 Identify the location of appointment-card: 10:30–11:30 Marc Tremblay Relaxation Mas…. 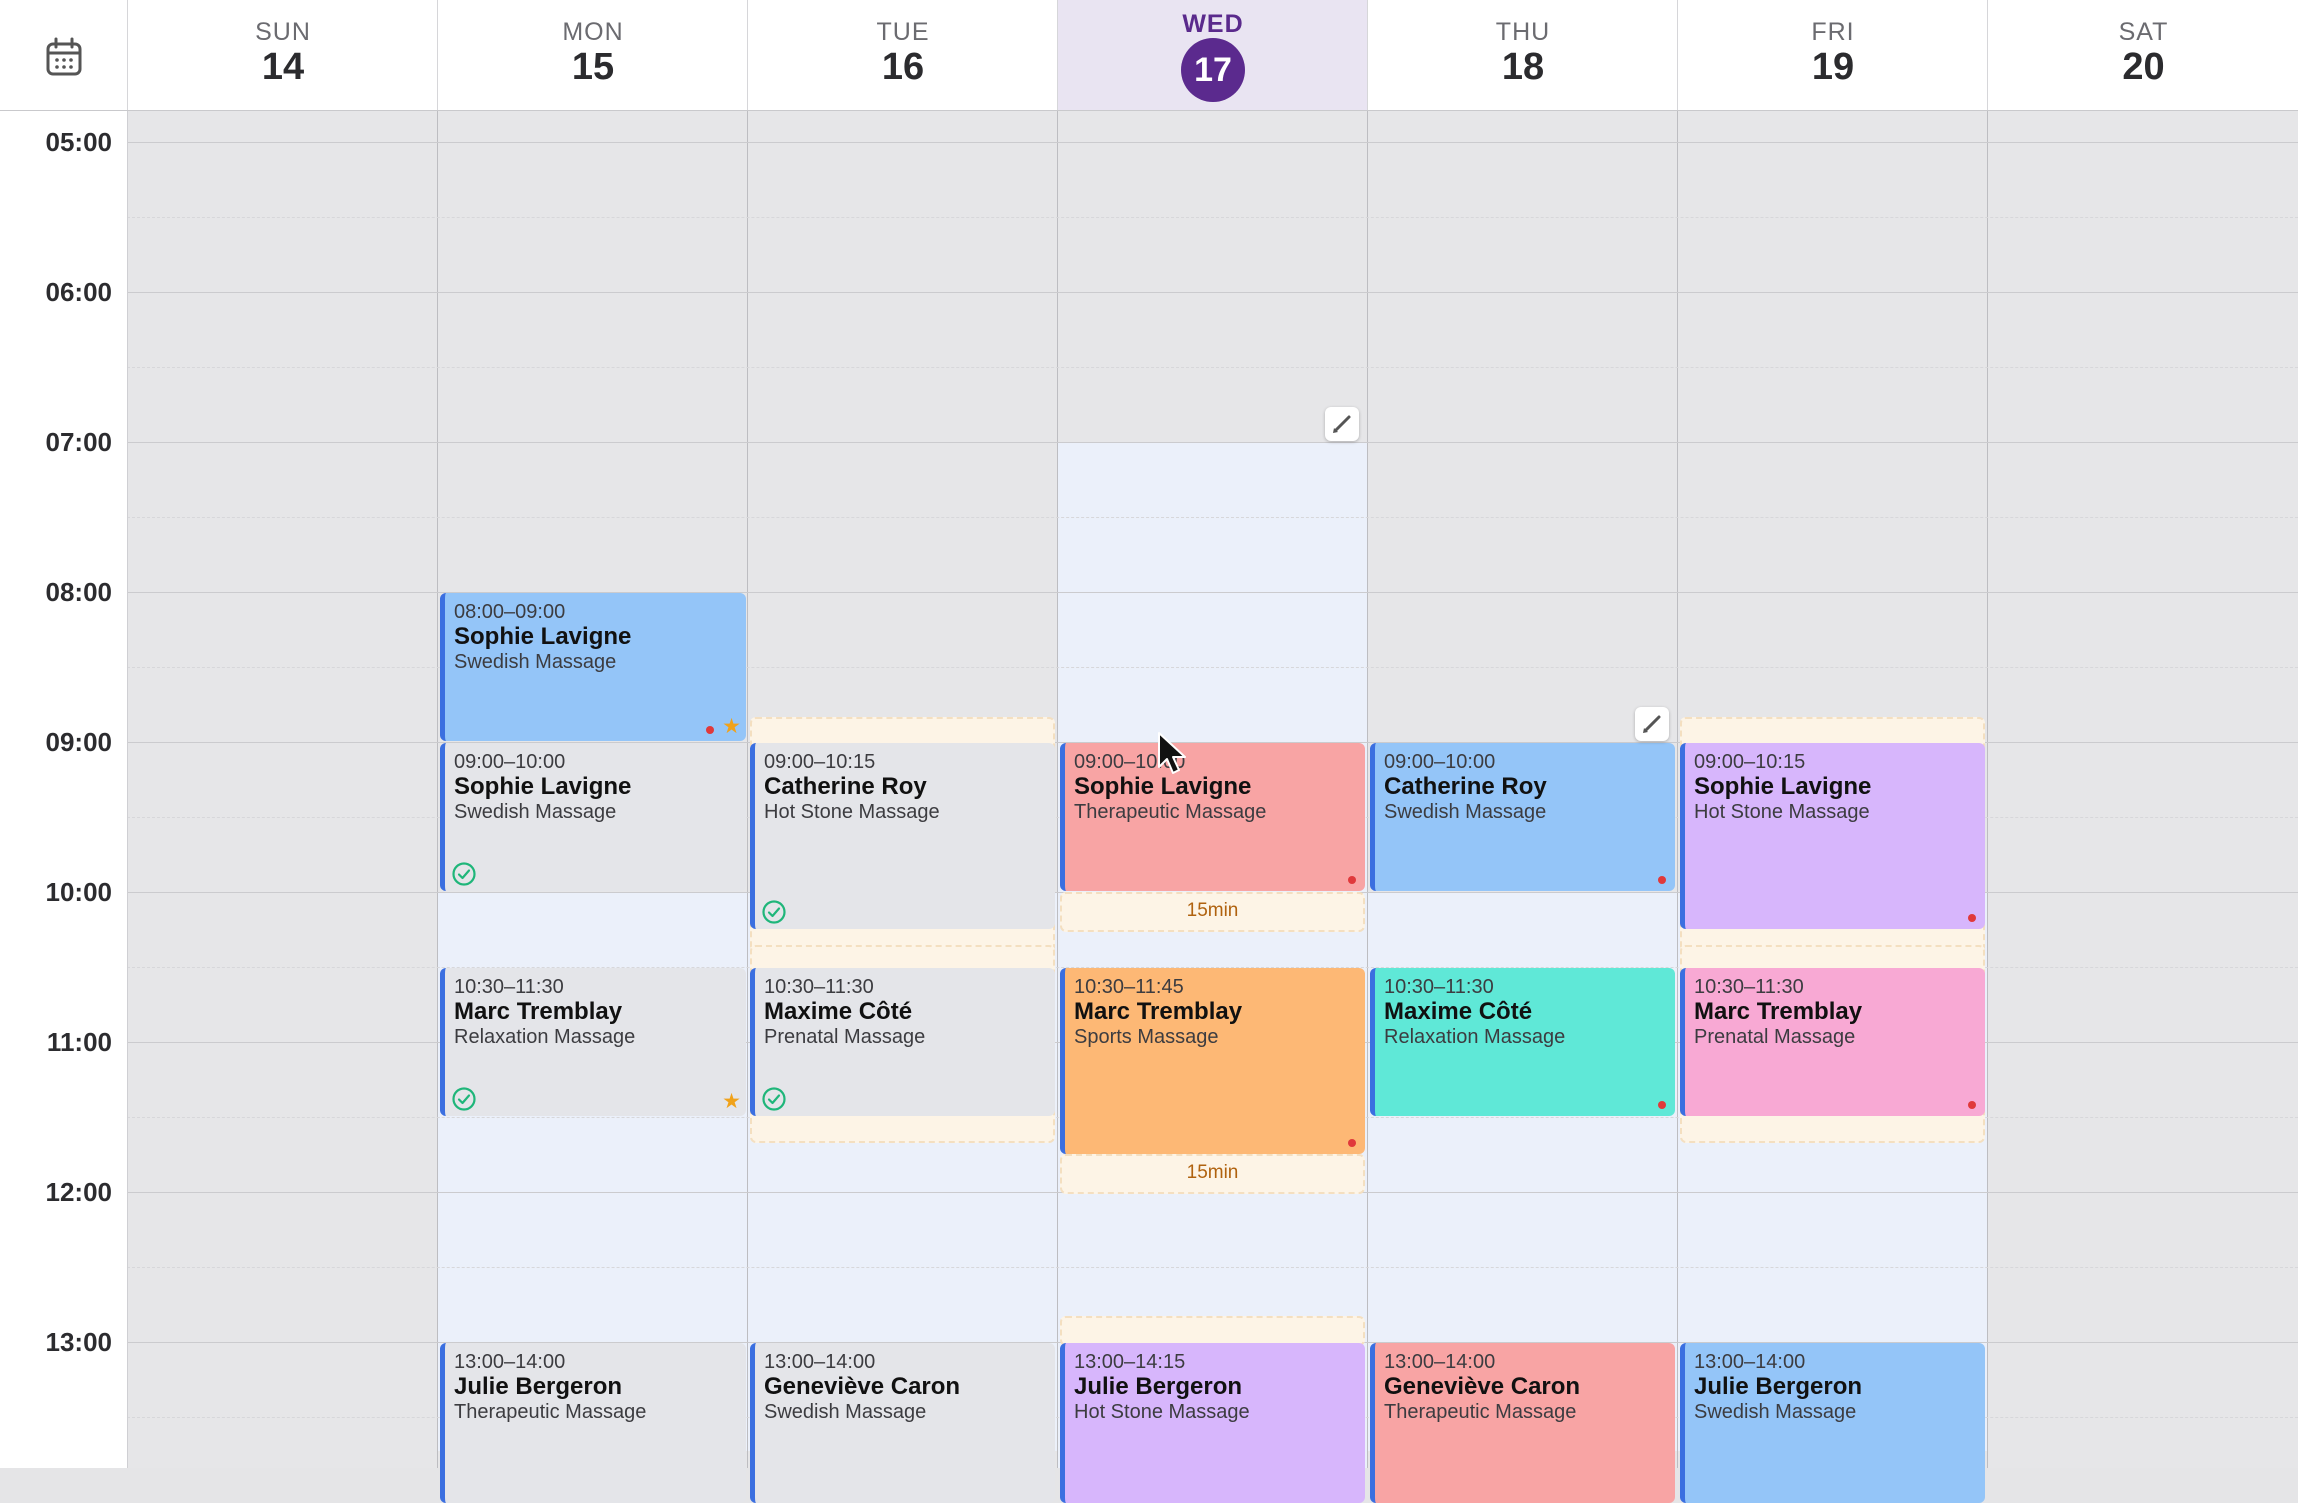
(593, 1042).